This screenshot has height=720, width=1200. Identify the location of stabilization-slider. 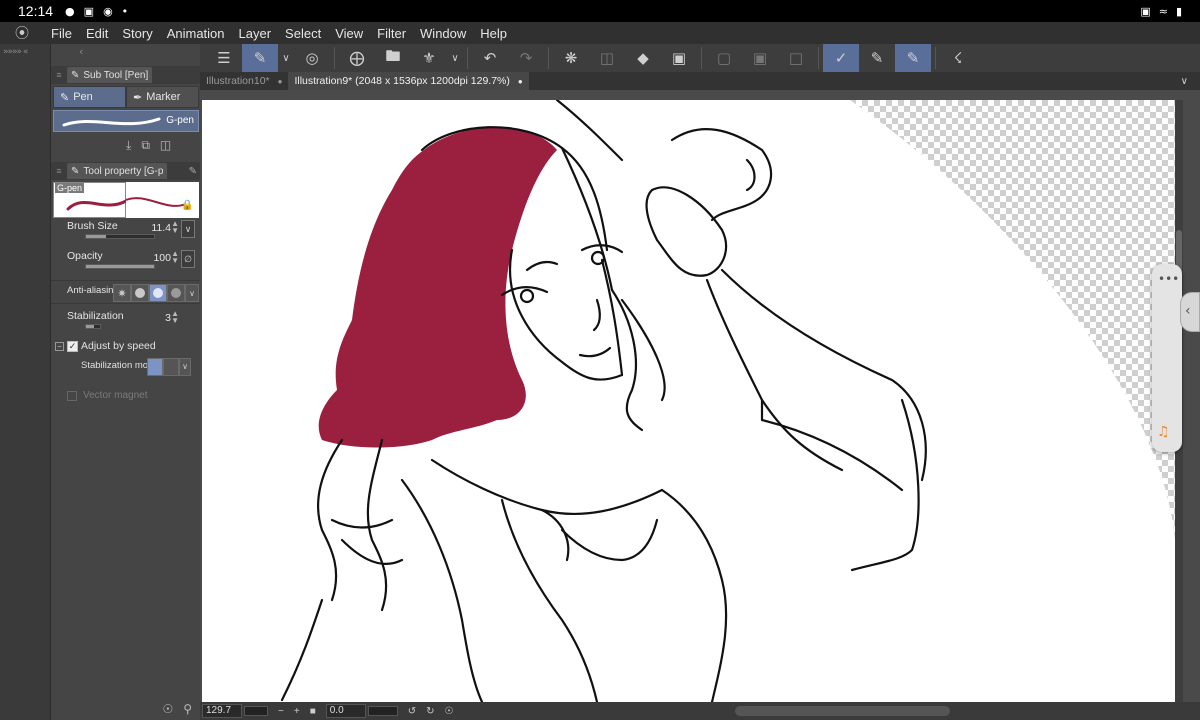
(93, 326).